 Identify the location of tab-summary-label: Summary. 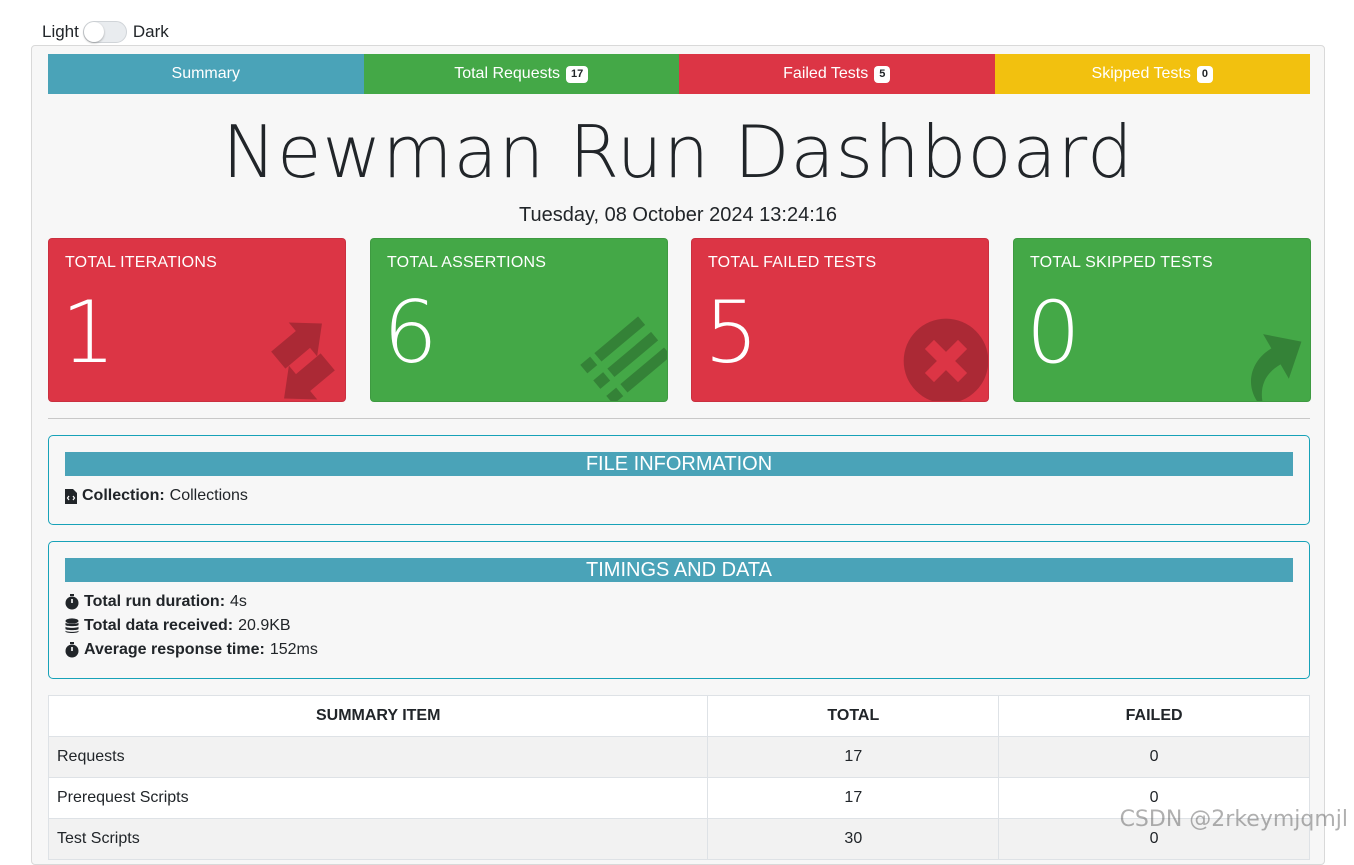
(205, 73).